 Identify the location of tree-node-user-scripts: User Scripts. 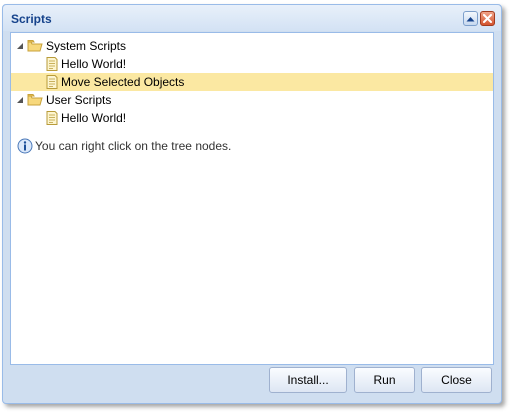
(252, 100).